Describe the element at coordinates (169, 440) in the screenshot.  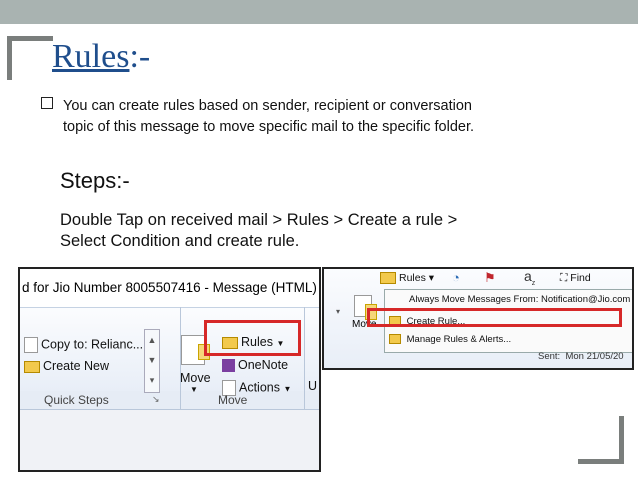
I see `message-body-area` at that location.